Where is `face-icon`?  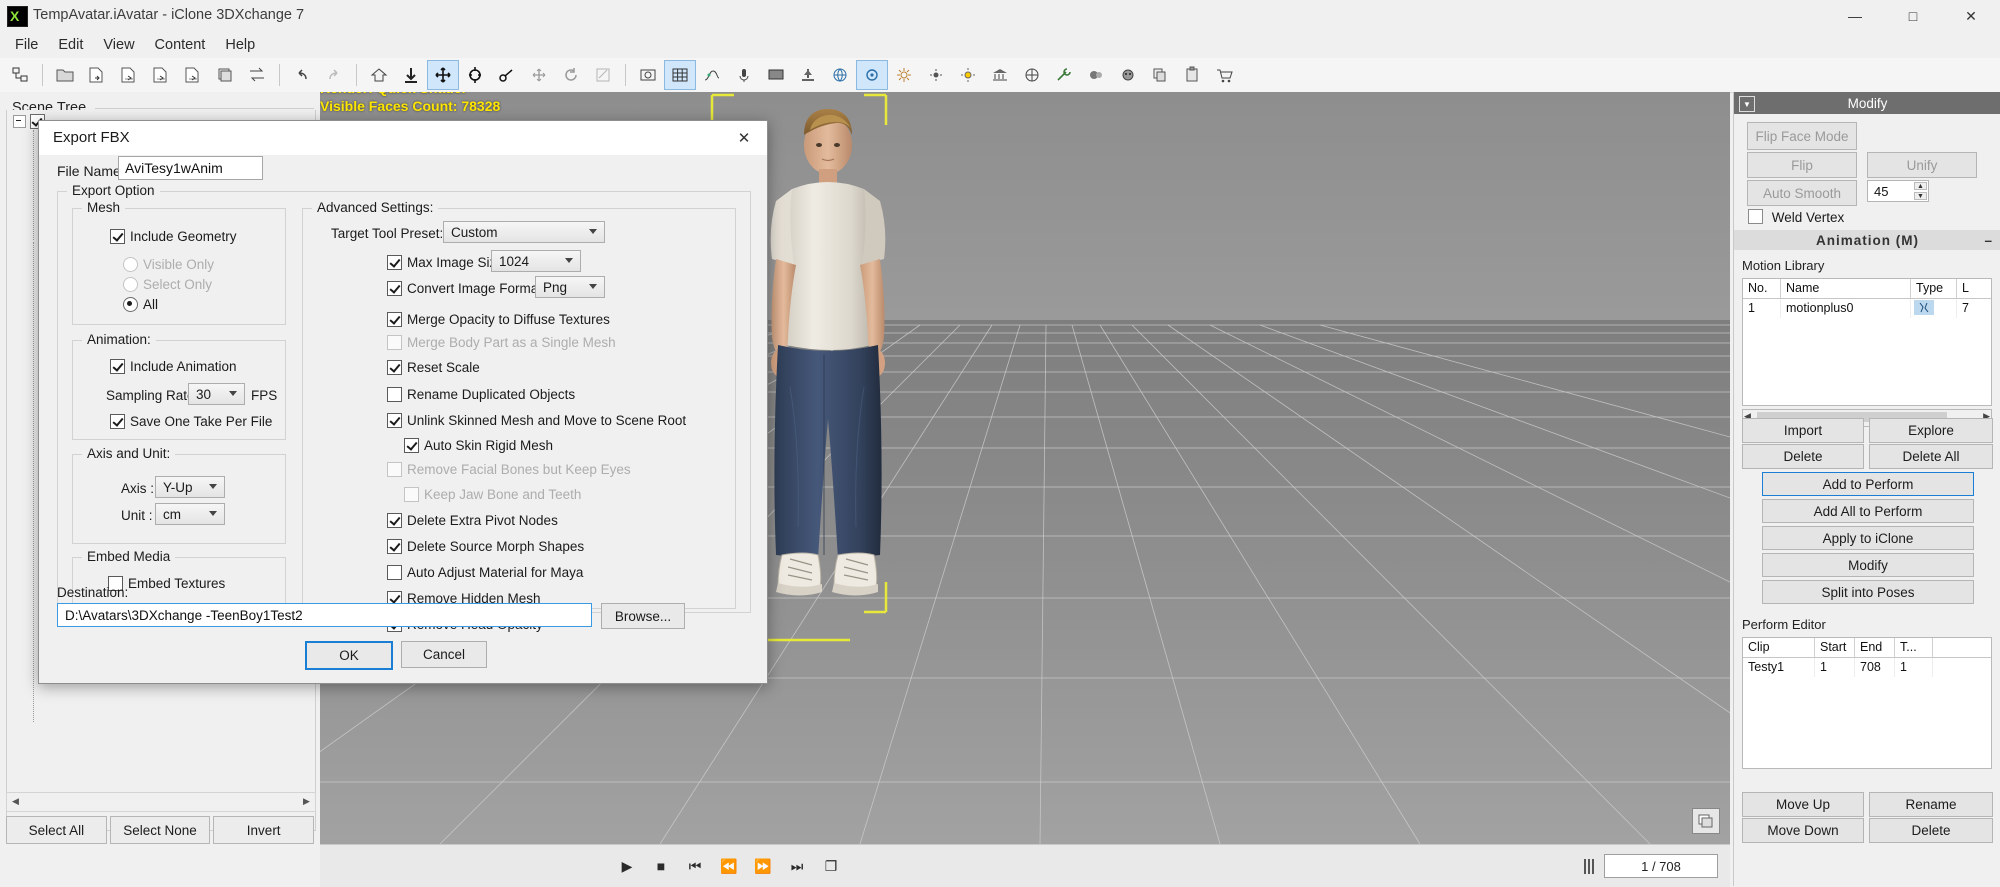 face-icon is located at coordinates (1128, 75).